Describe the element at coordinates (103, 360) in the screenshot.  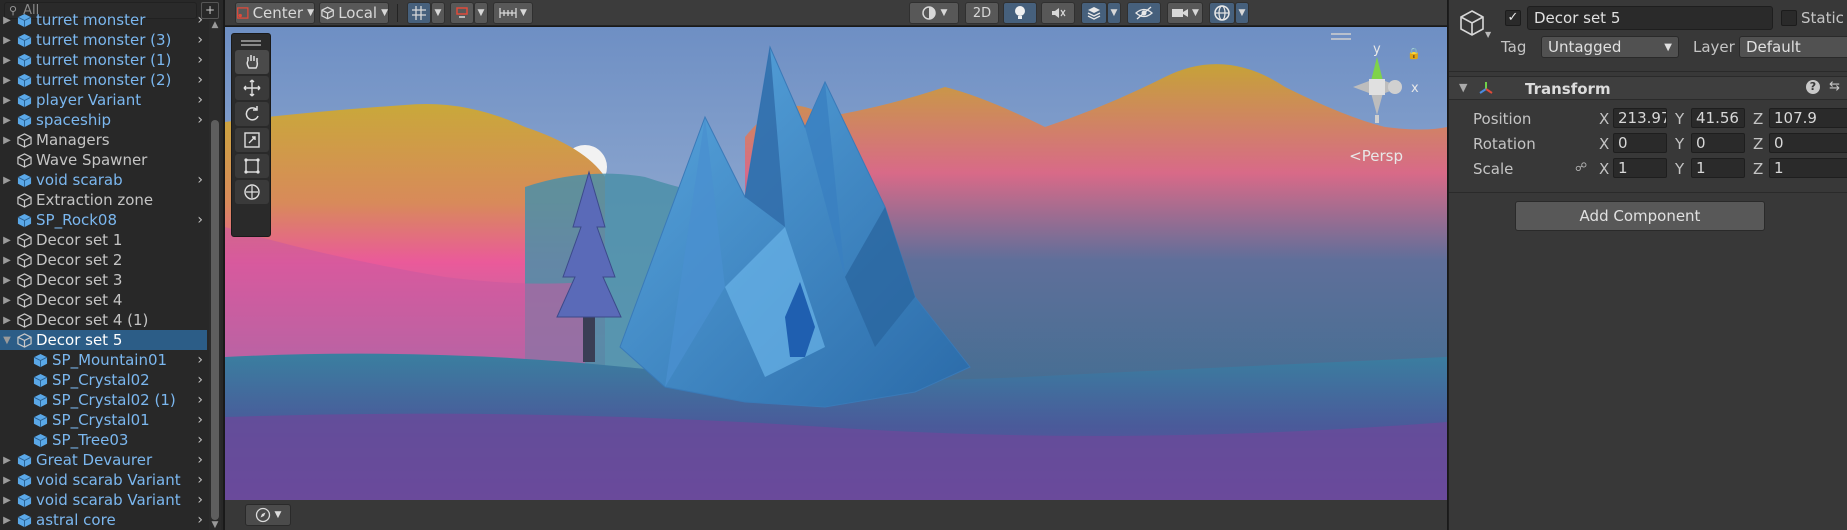
I see `hierarchy-item: SP_Mountain01 ›` at that location.